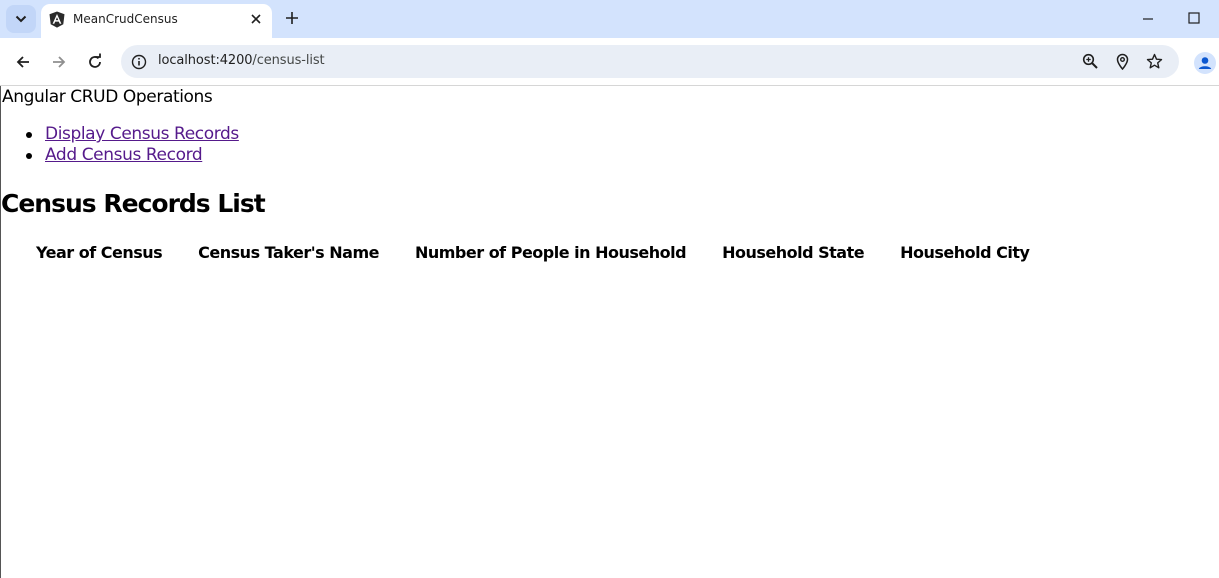 The width and height of the screenshot is (1219, 578). Describe the element at coordinates (550, 252) in the screenshot. I see `column-header-household-size: Number of People in Household` at that location.